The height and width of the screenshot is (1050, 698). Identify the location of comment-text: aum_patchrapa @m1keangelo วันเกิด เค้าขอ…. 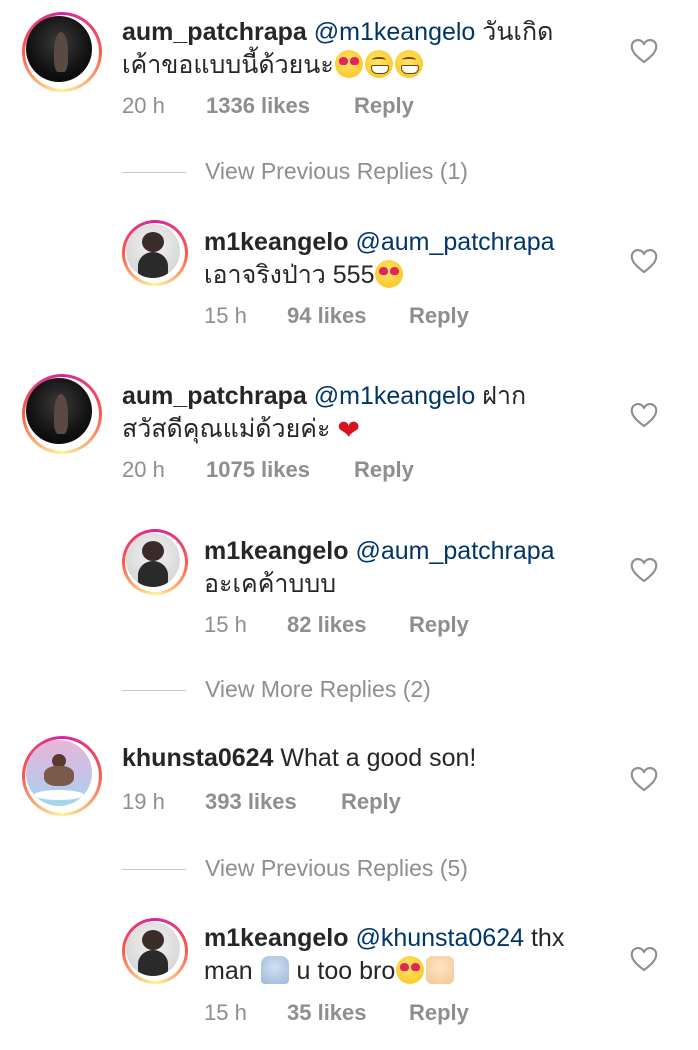
(352, 49).